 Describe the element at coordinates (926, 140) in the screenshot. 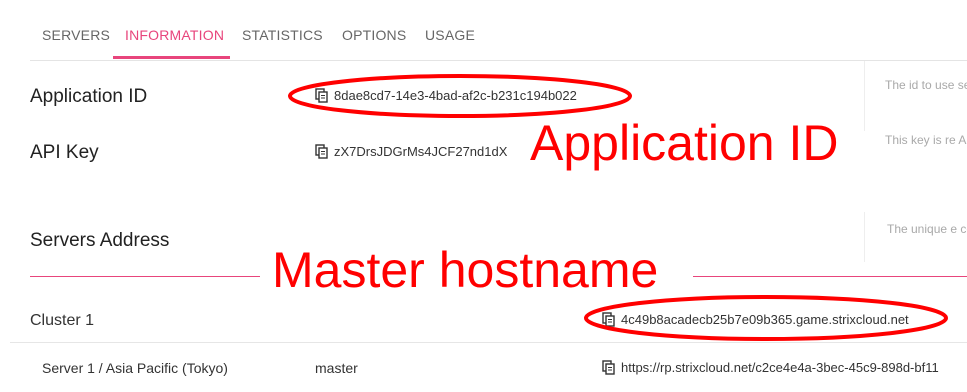

I see `api-key-description: This key is re API.` at that location.